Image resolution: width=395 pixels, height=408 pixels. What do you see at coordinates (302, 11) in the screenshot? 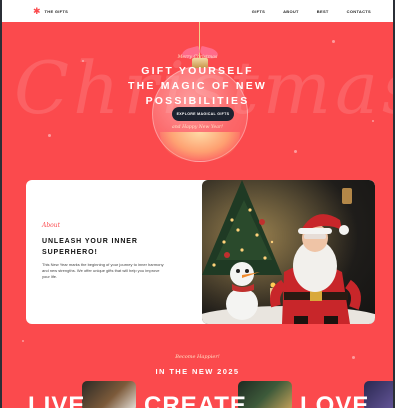
I see `main-nav: GIFTS ABOUT BEST CONTACTS` at bounding box center [302, 11].